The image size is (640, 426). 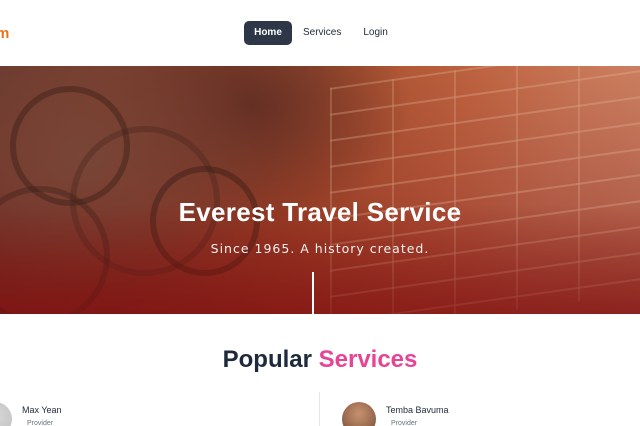 What do you see at coordinates (368, 359) in the screenshot?
I see `section-title-accent: Services` at bounding box center [368, 359].